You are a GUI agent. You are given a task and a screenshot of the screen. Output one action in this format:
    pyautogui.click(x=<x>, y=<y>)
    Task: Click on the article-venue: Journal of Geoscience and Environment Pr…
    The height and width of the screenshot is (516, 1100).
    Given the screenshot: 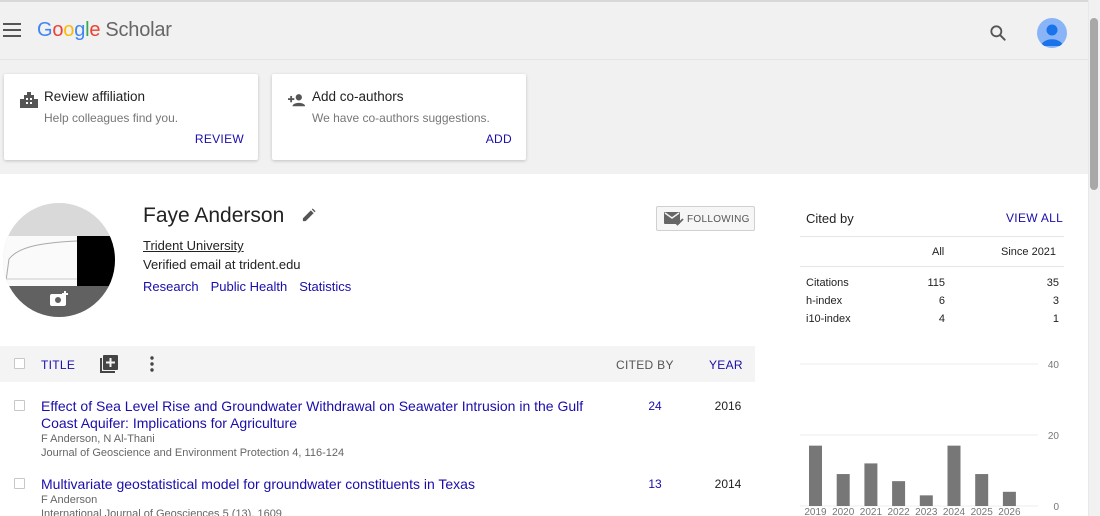 What is the action you would take?
    pyautogui.click(x=193, y=453)
    